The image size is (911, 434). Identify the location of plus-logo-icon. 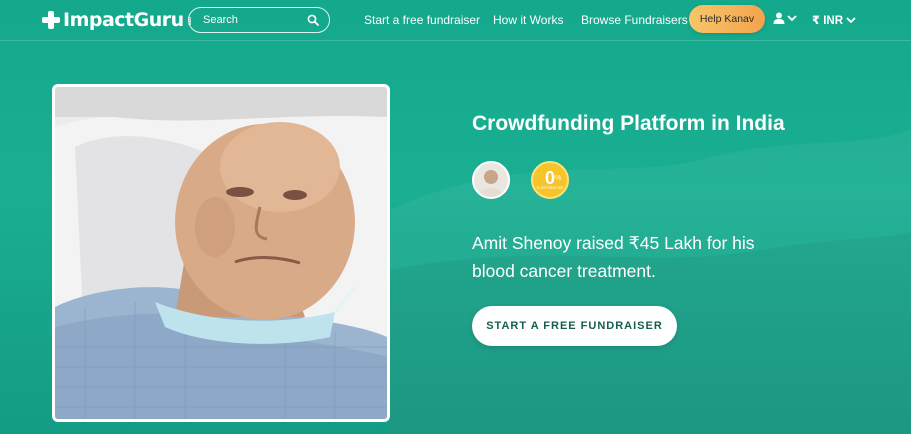
(51, 20).